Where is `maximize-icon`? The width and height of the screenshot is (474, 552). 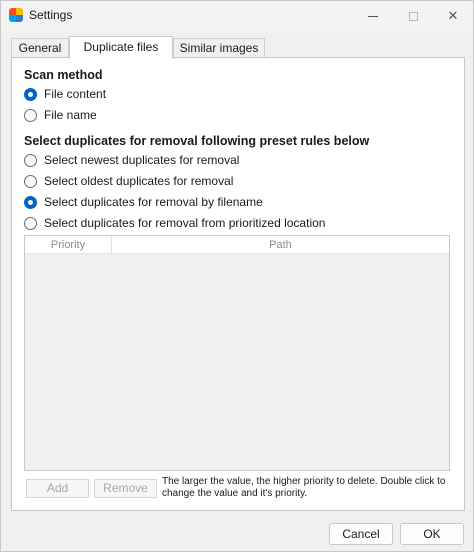
maximize-icon is located at coordinates (413, 16).